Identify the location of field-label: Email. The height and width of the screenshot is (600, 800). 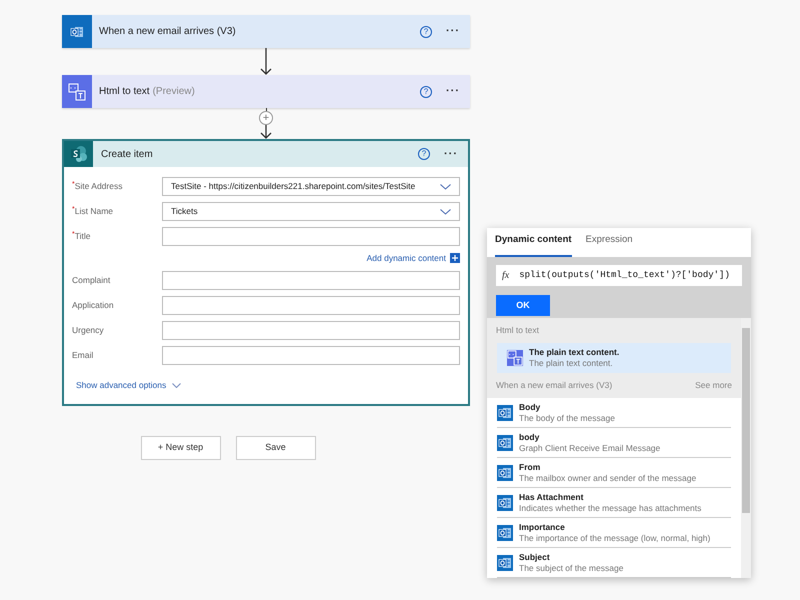
(83, 355).